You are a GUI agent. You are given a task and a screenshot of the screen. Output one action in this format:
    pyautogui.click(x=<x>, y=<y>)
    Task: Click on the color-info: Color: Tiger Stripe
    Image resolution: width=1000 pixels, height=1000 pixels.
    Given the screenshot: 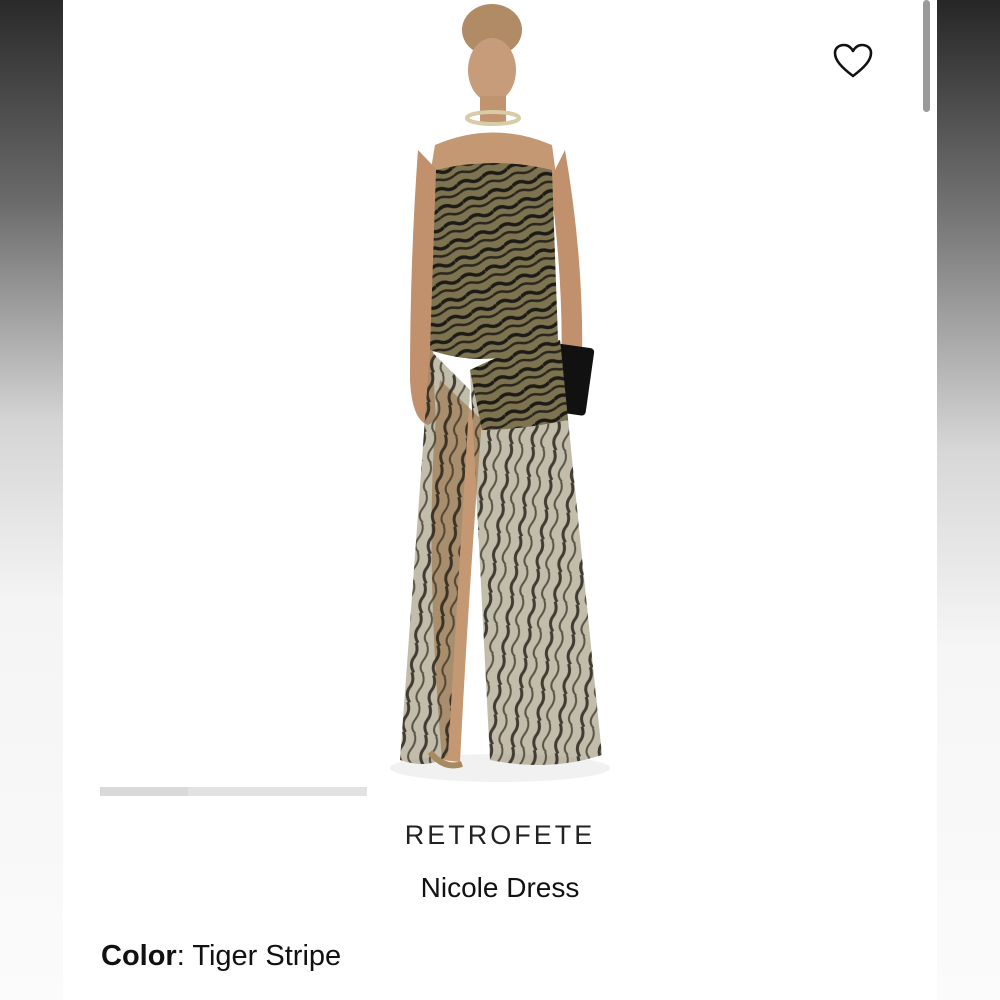 What is the action you would take?
    pyautogui.click(x=221, y=956)
    